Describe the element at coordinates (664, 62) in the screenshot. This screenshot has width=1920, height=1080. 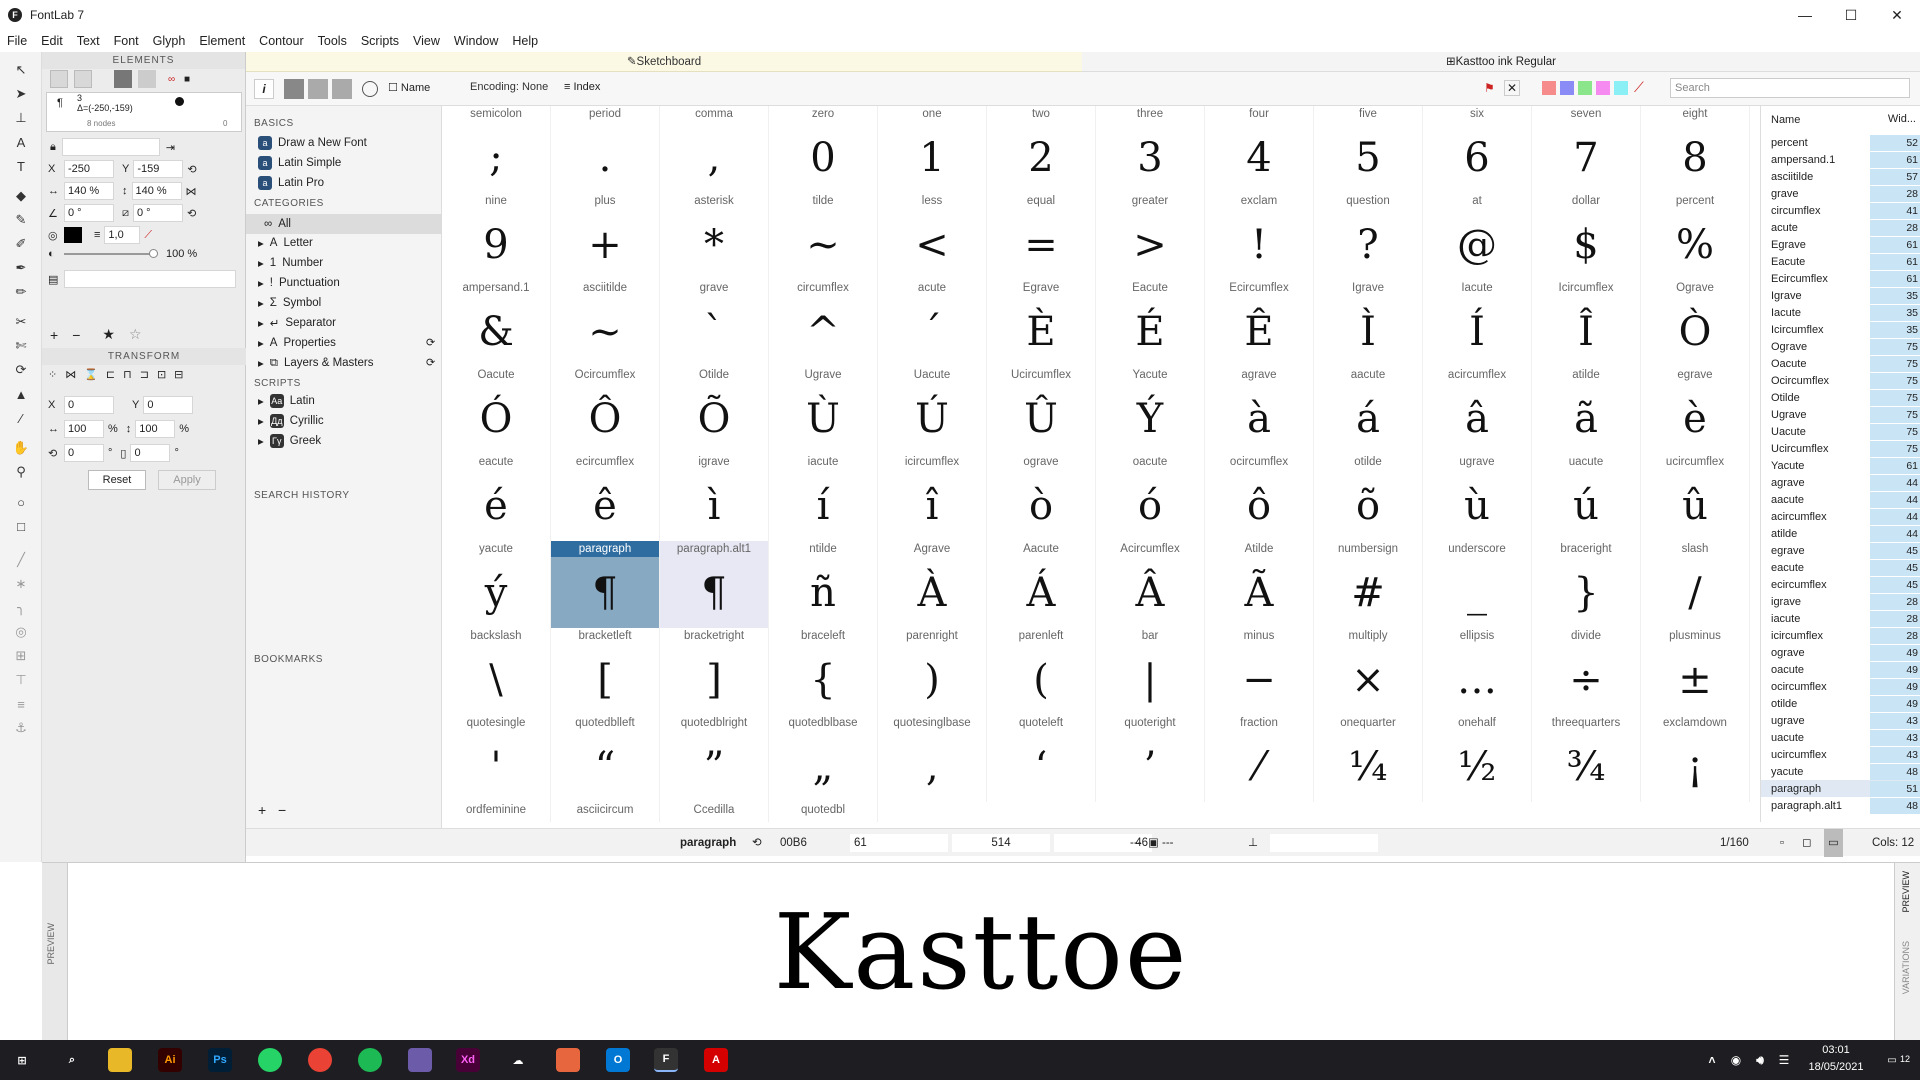
I see `sketchboard-tab: ✎Sketchboard` at that location.